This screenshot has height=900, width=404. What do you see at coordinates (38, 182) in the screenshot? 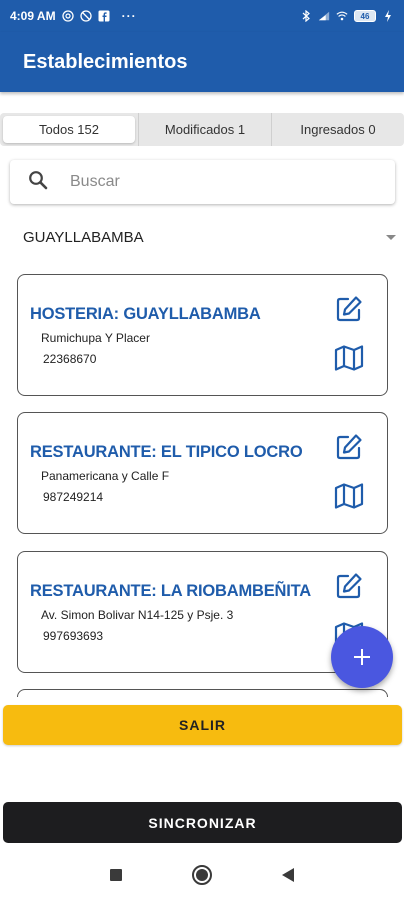
I see `search-icon` at bounding box center [38, 182].